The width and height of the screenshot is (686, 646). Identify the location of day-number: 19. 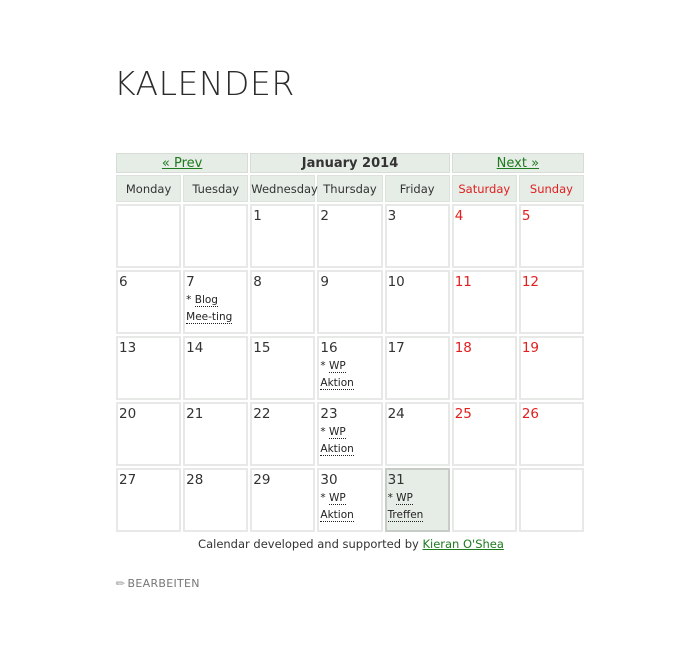
(530, 348).